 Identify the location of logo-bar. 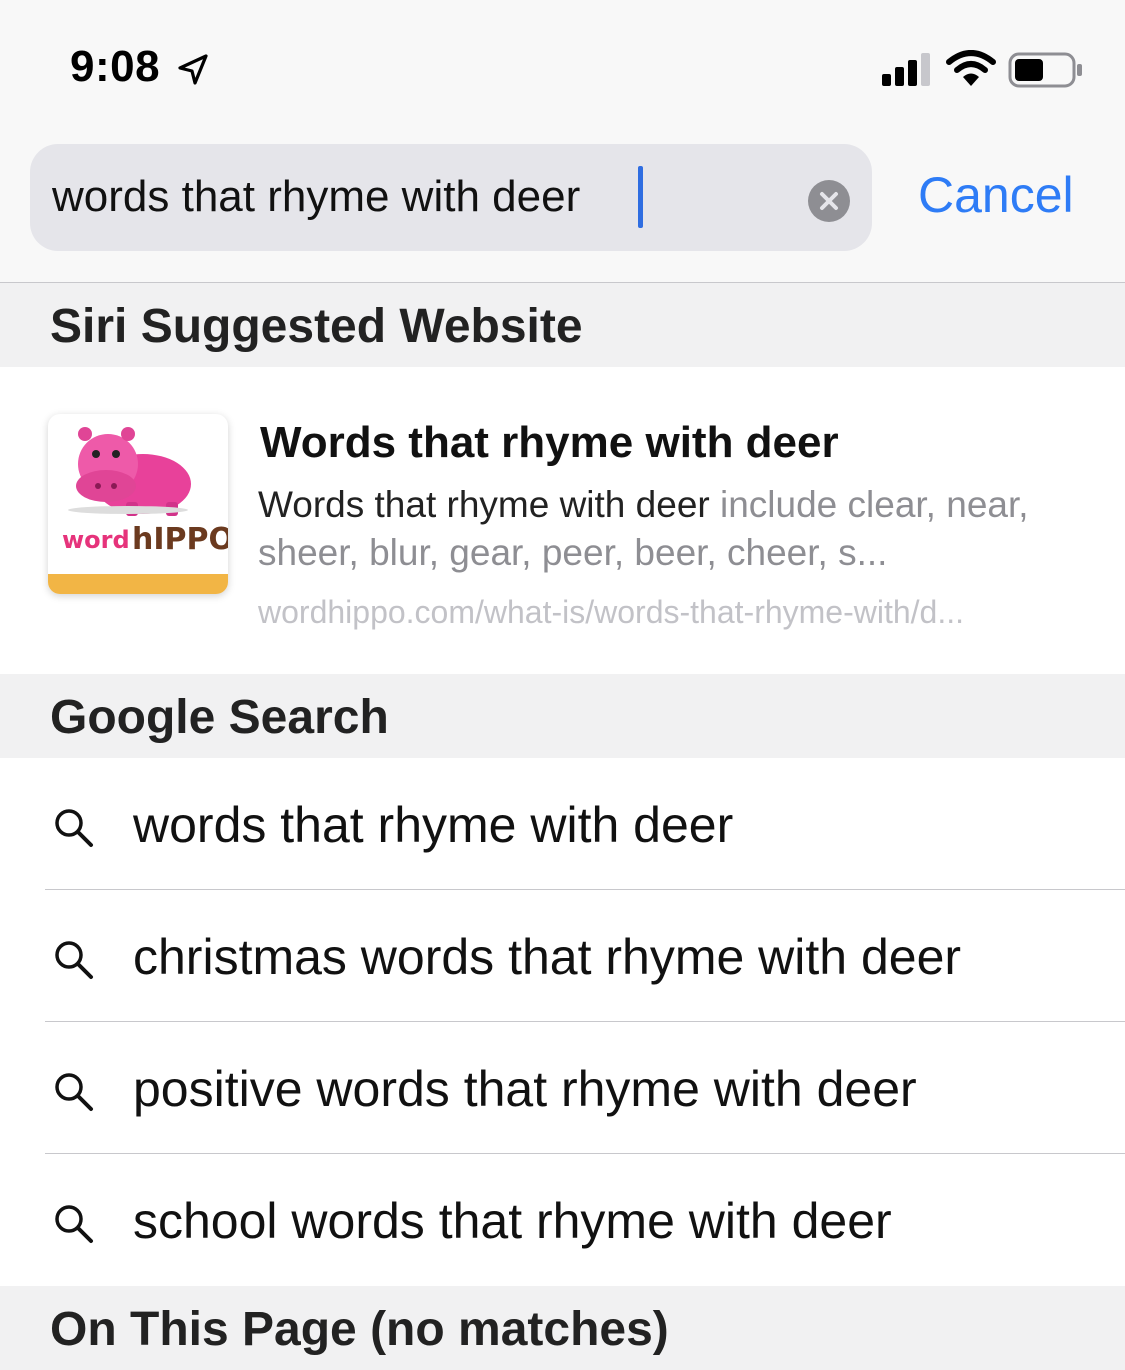
(138, 584).